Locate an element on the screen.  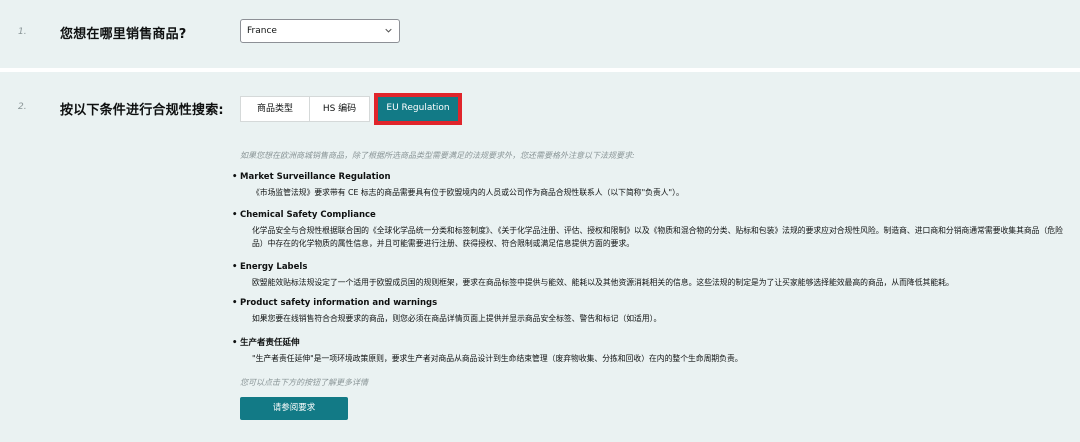
step-number: 1. is located at coordinates (22, 32).